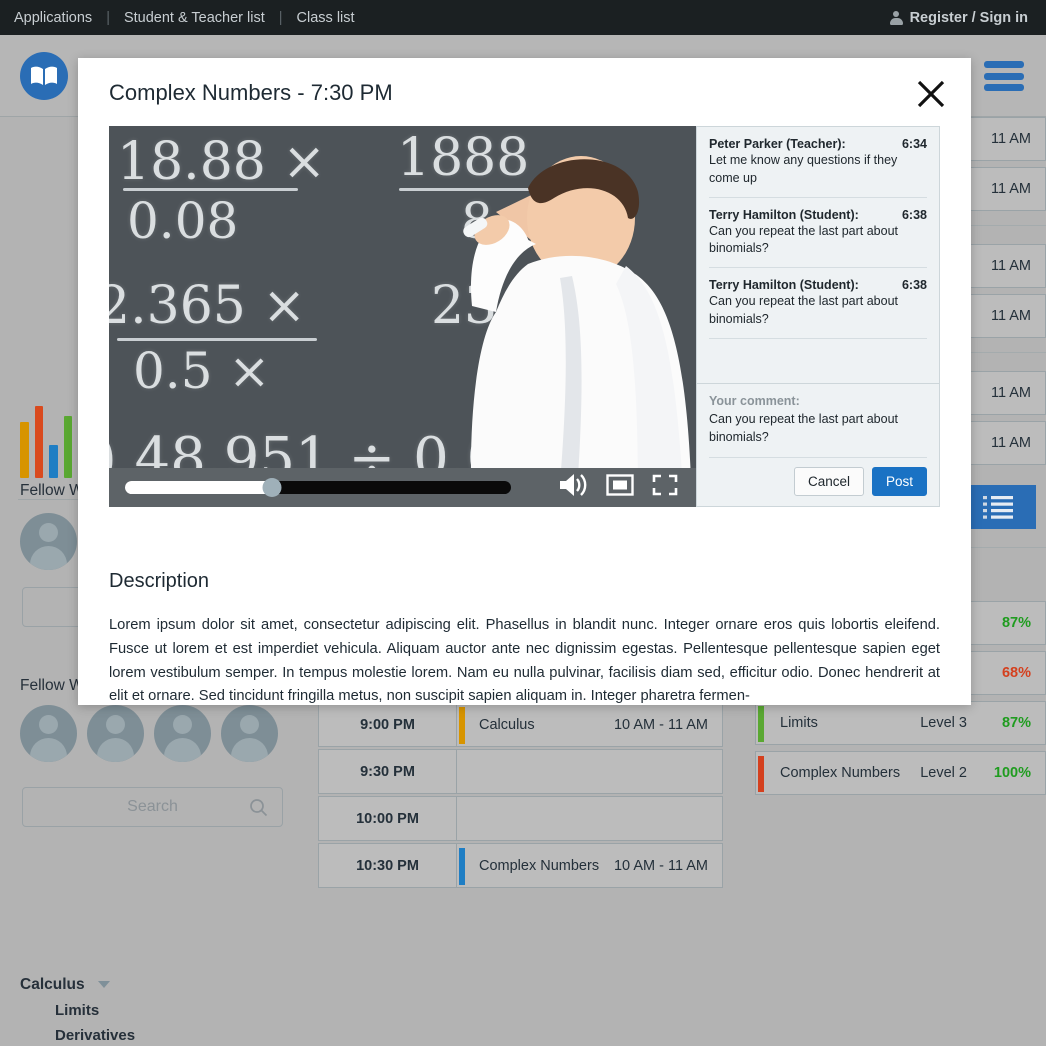  I want to click on bar-chart-icon, so click(46, 440).